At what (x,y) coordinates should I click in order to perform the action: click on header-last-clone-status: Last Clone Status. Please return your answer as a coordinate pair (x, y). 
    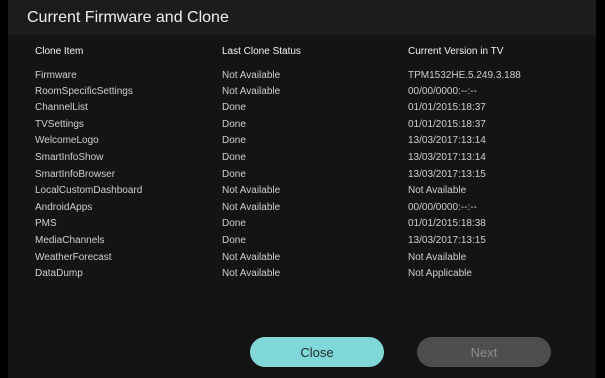
    Looking at the image, I should click on (261, 51).